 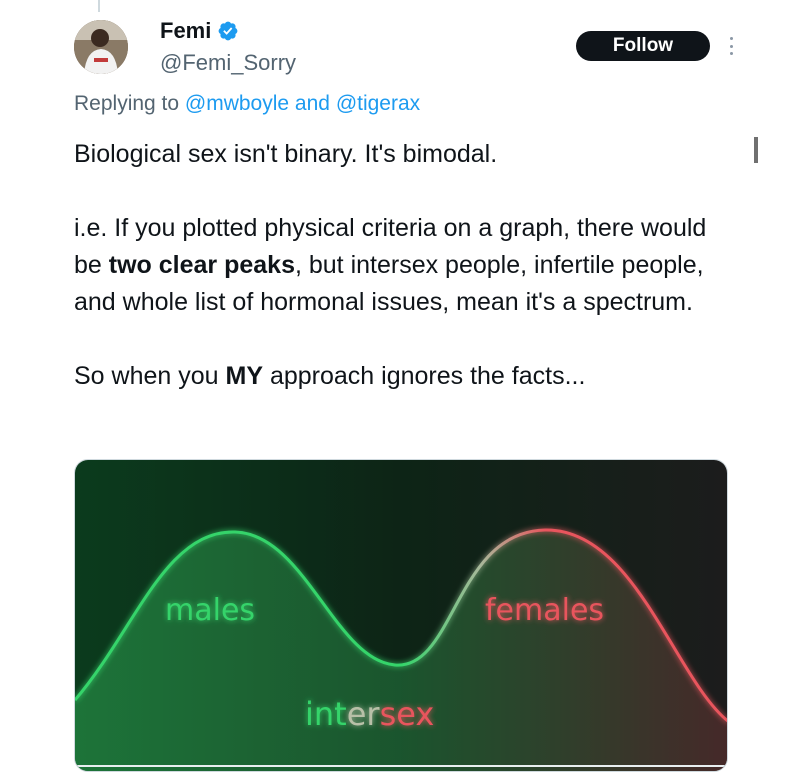 What do you see at coordinates (99, 6) in the screenshot?
I see `thread-connector-line` at bounding box center [99, 6].